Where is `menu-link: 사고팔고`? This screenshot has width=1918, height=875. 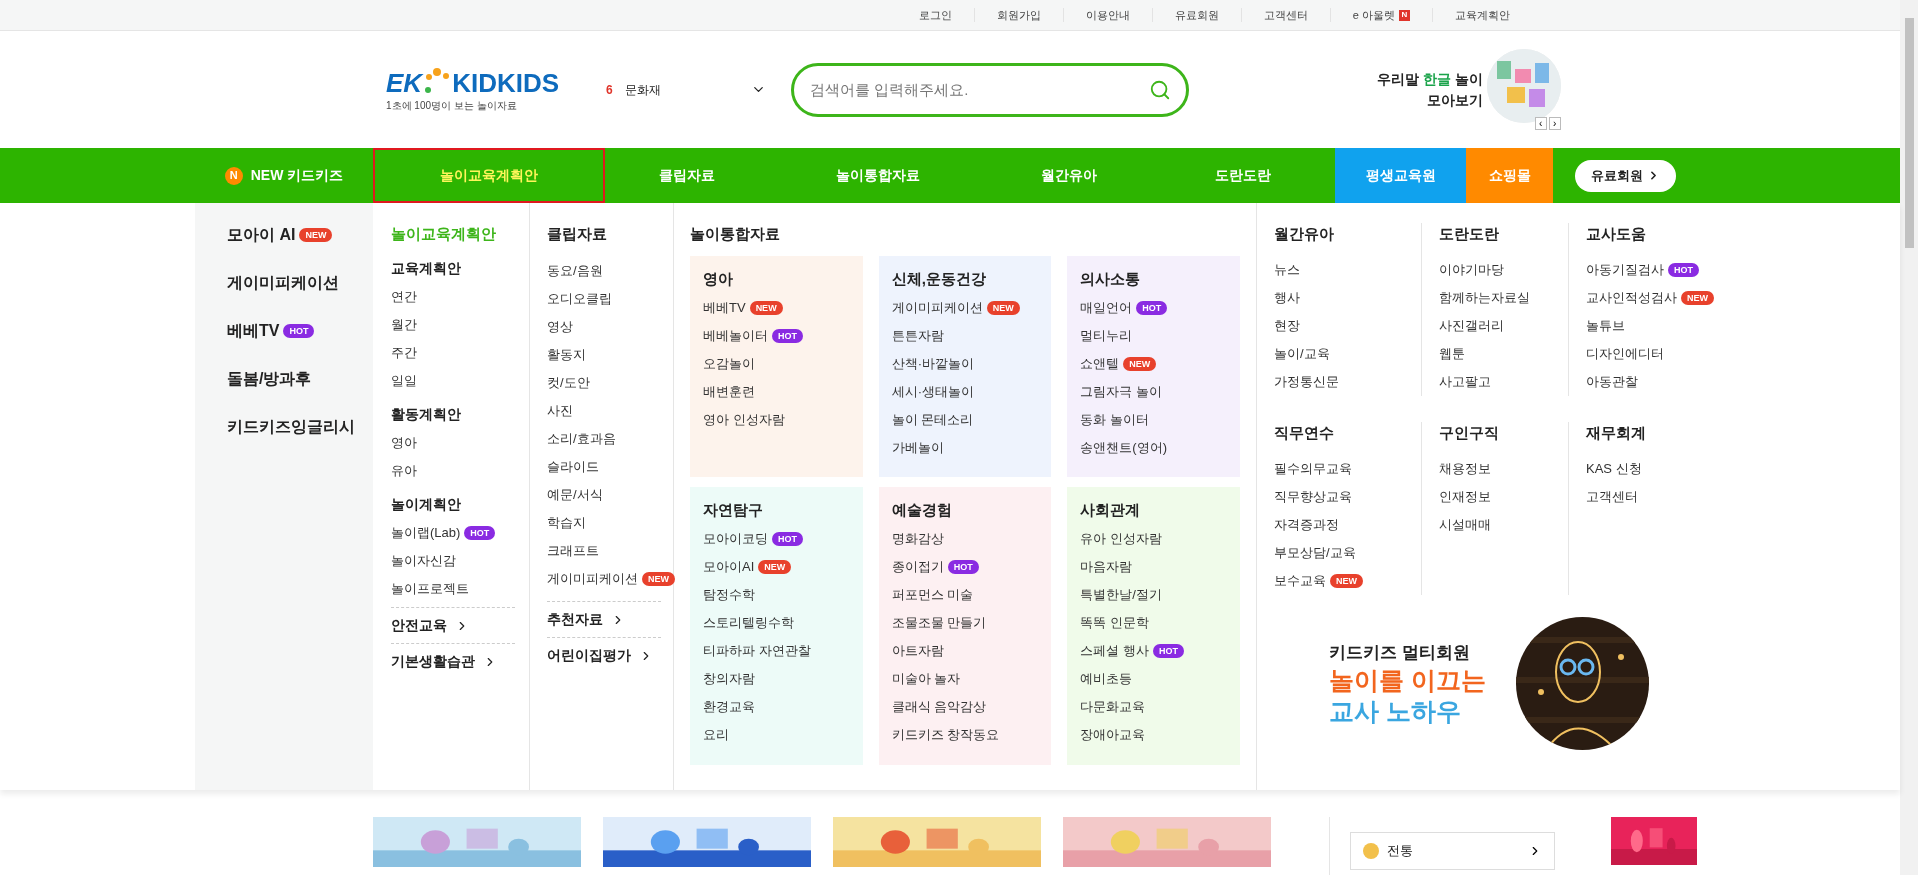
menu-link: 사고팔고 is located at coordinates (1465, 382).